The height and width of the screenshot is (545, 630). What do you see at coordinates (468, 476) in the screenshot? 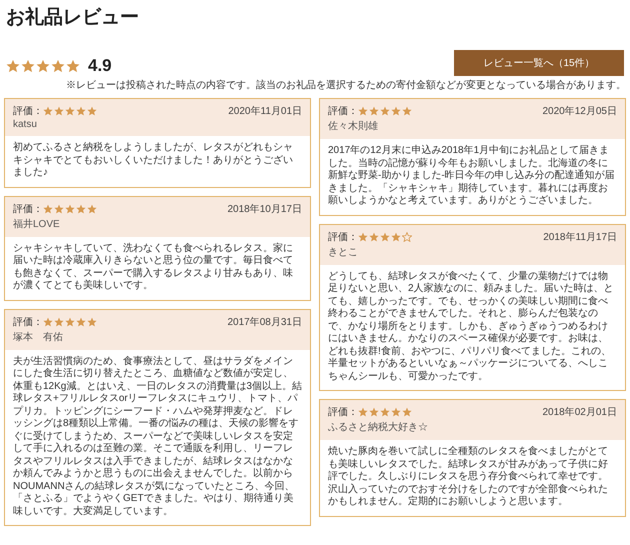
I see `review-text: 焼いた豚肉を巻いて試しに全種類のレタスを食べましたがとても美味しいレタスでした。結球レタスが甘みがあって子供に好評でした。久しぶりにレタスを思う存分食べられて幸せです。沢山入っていたのでおすそ分けをしたのですが全部食べられたかもしれません。定期的にお願いしようと思います。` at bounding box center [468, 476].